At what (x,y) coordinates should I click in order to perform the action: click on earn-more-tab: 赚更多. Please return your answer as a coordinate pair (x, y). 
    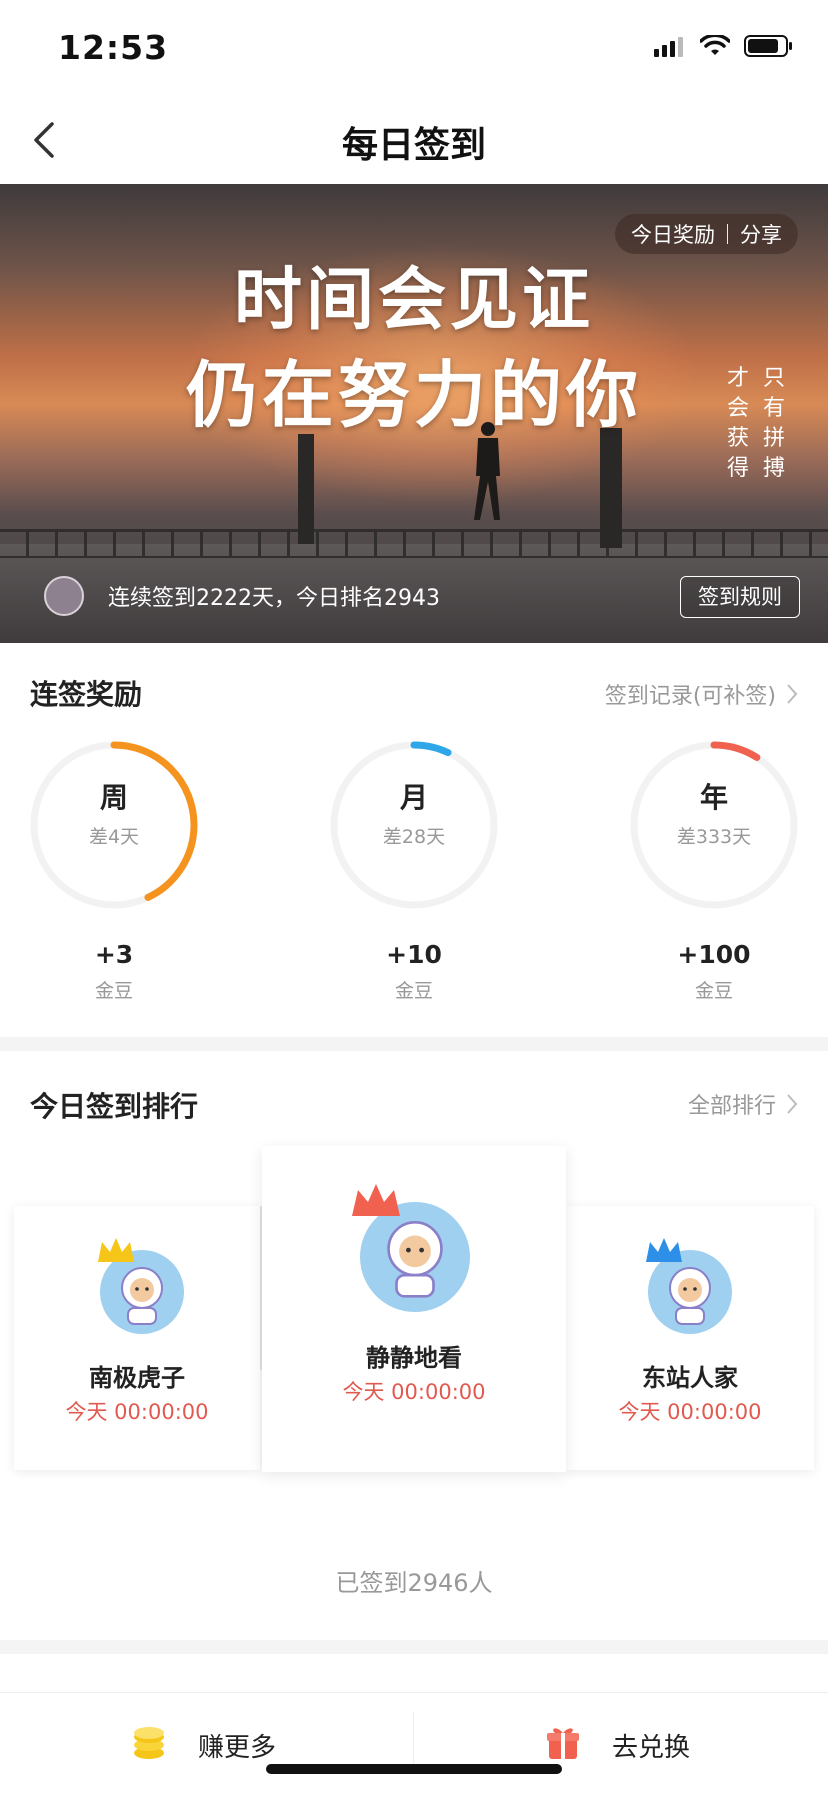
    Looking at the image, I should click on (206, 1743).